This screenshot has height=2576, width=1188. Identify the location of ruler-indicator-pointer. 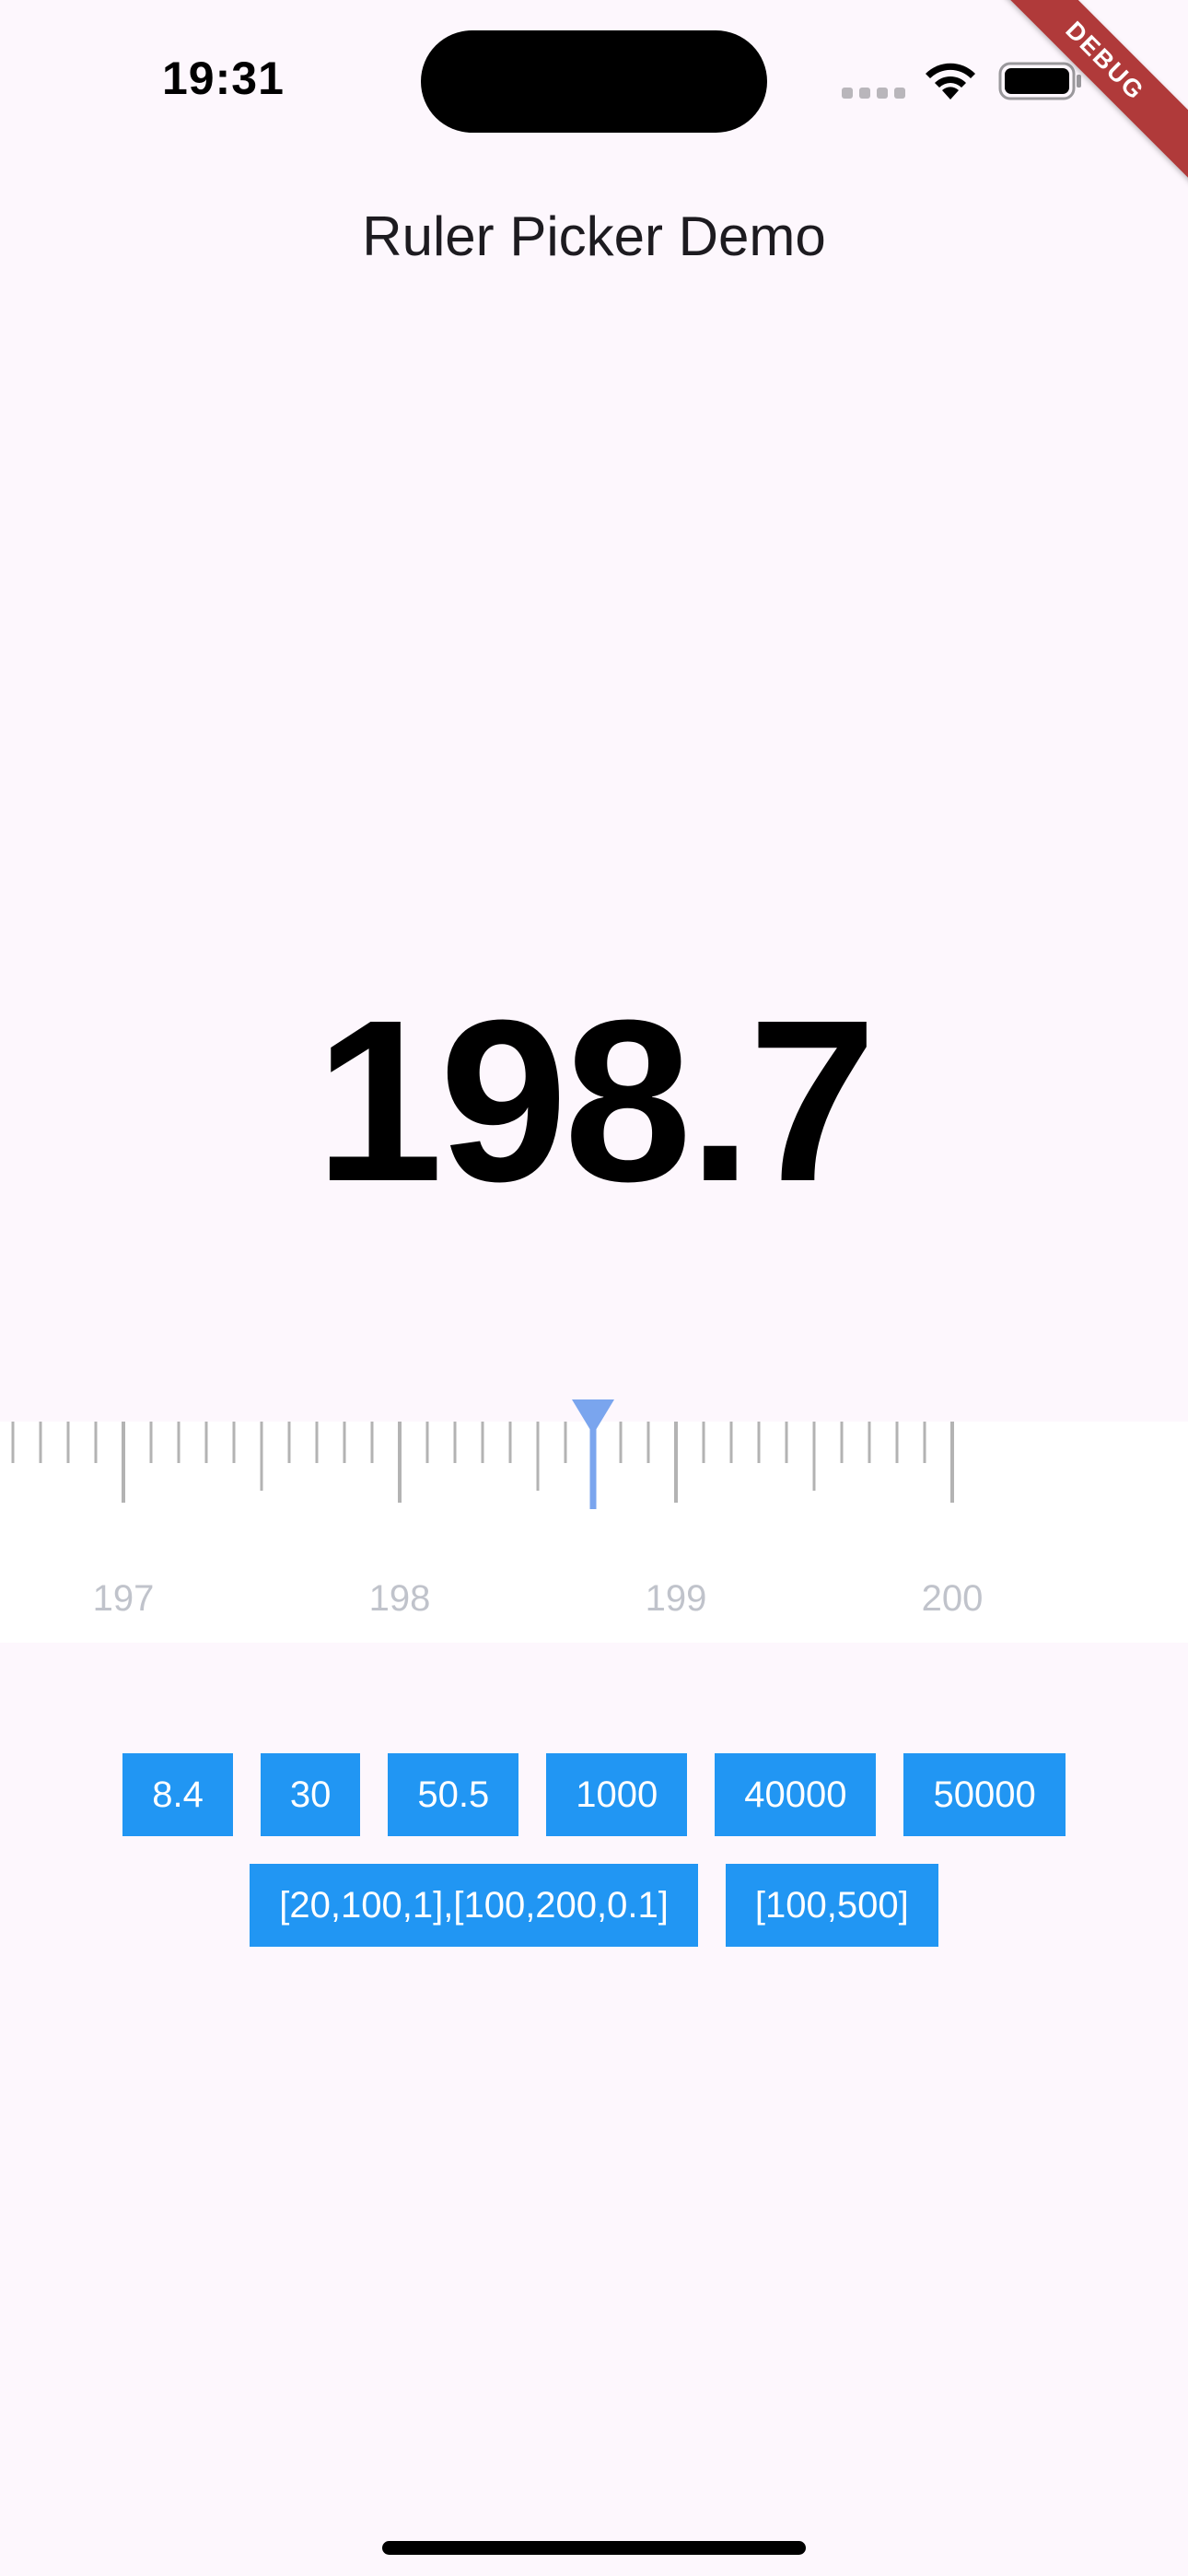
(593, 1416).